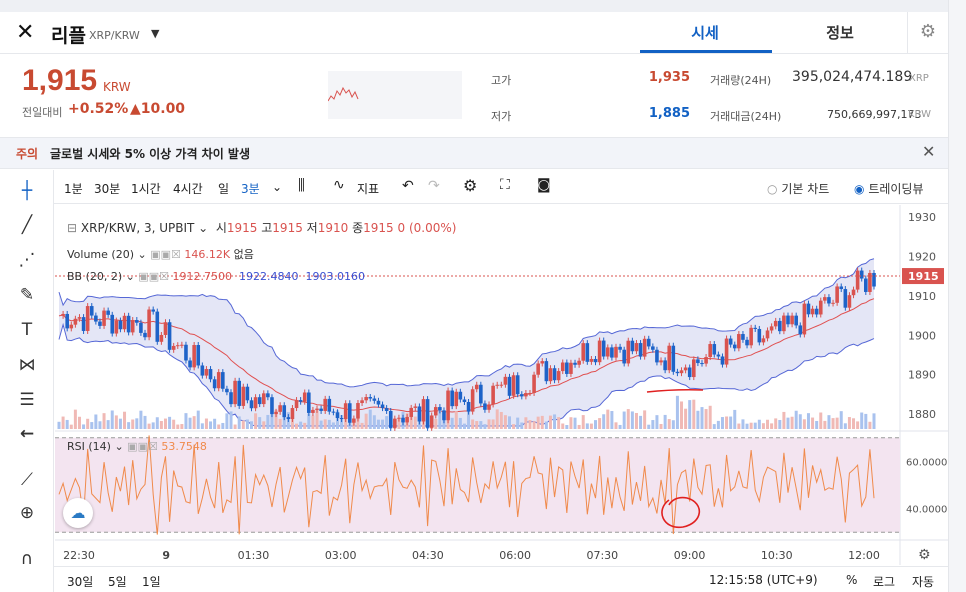  Describe the element at coordinates (840, 32) in the screenshot. I see `tab-info: 정보` at that location.